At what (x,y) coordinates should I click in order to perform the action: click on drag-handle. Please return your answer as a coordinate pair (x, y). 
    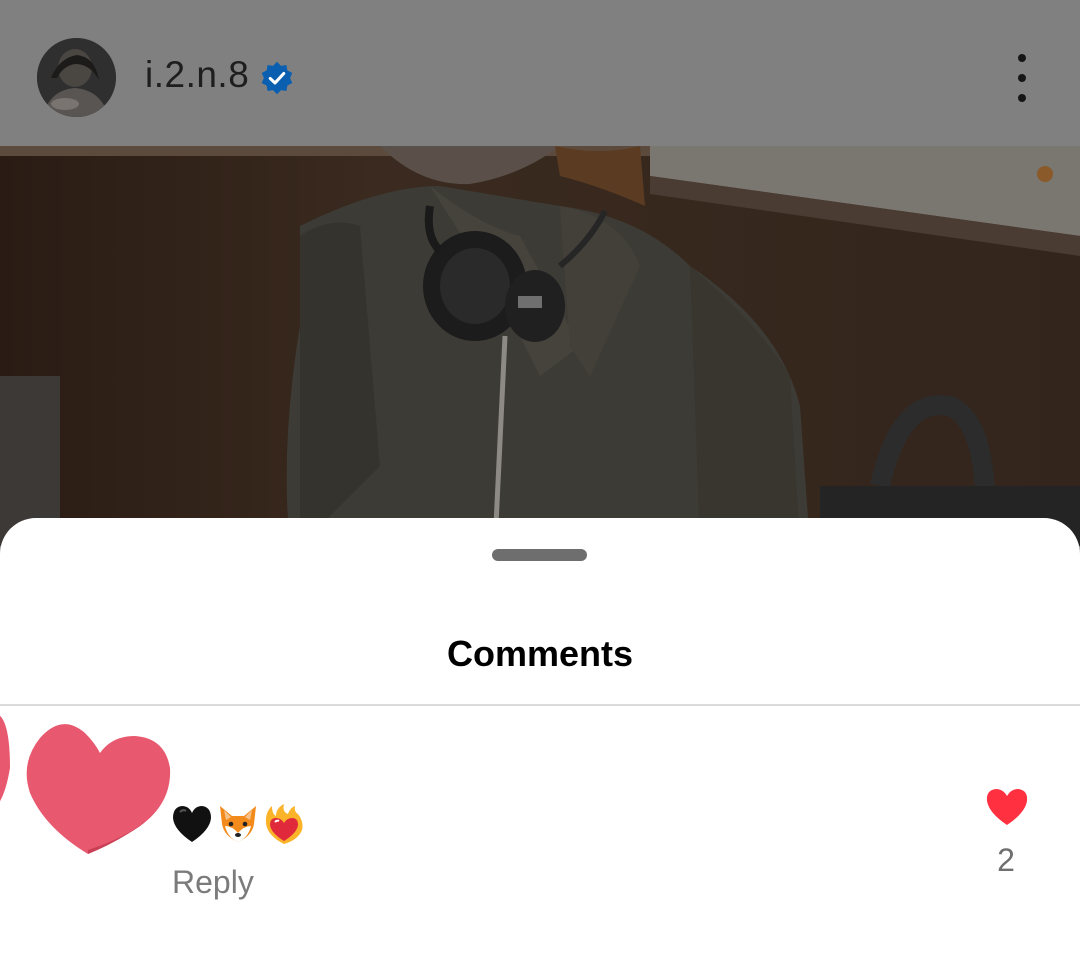
    Looking at the image, I should click on (539, 555).